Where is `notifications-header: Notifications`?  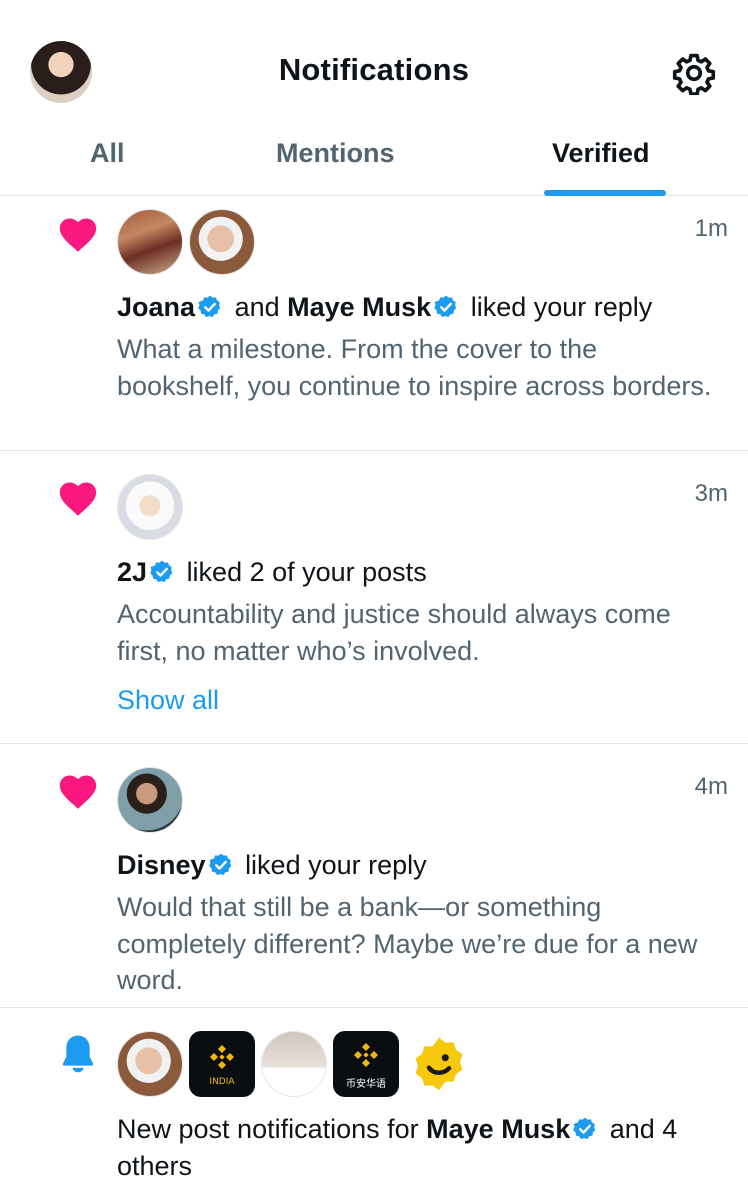
notifications-header: Notifications is located at coordinates (374, 70).